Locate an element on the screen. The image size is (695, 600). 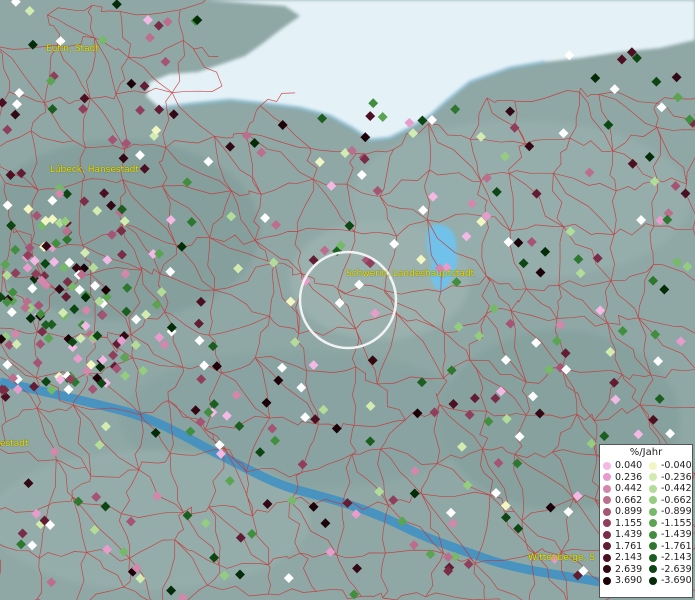
city-label-luebeck: Lübeck, Hansestadt is located at coordinates (94, 170).